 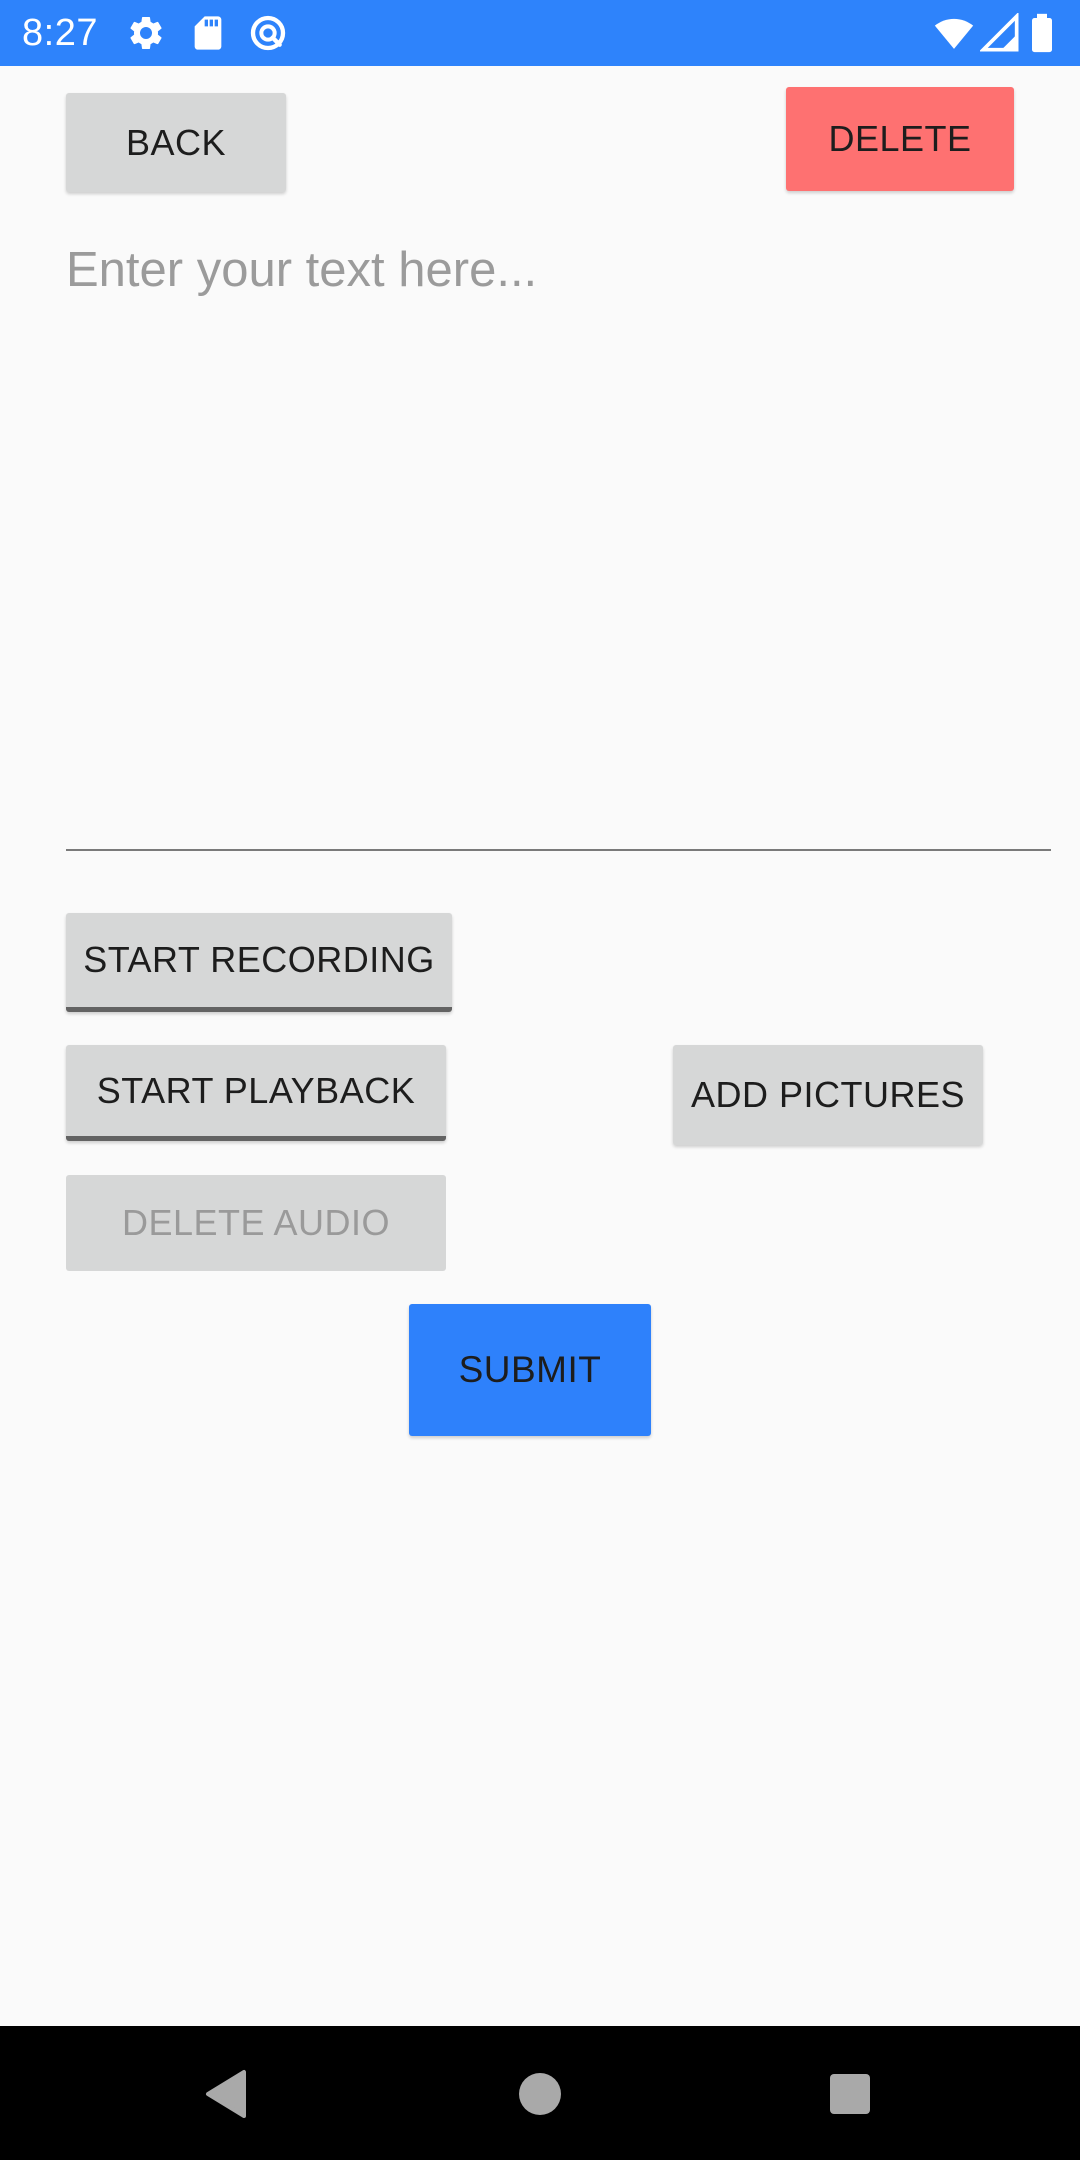 I want to click on start-recording-button: START RECORDING, so click(x=259, y=962).